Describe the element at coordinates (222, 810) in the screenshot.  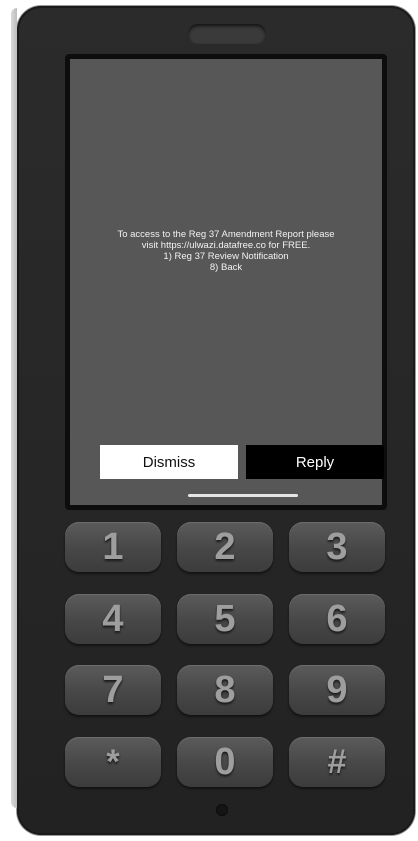
I see `camera-dot` at that location.